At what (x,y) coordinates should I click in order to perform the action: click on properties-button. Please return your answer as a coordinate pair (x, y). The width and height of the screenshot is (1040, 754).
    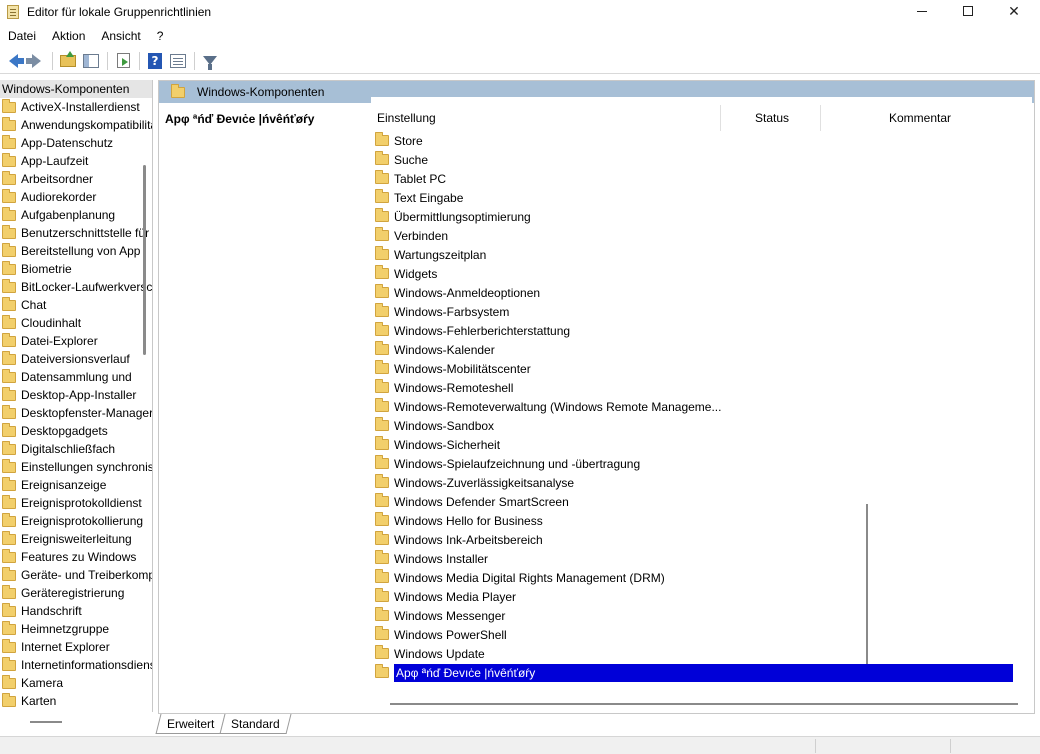
    Looking at the image, I should click on (178, 61).